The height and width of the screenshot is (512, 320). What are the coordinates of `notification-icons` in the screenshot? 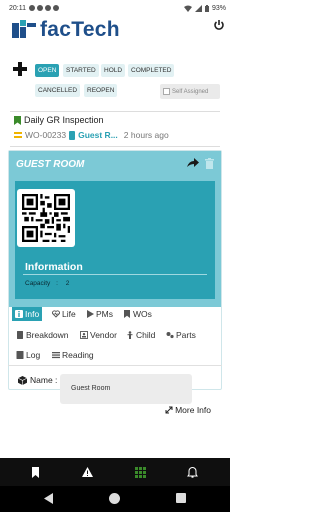 It's located at (44, 8).